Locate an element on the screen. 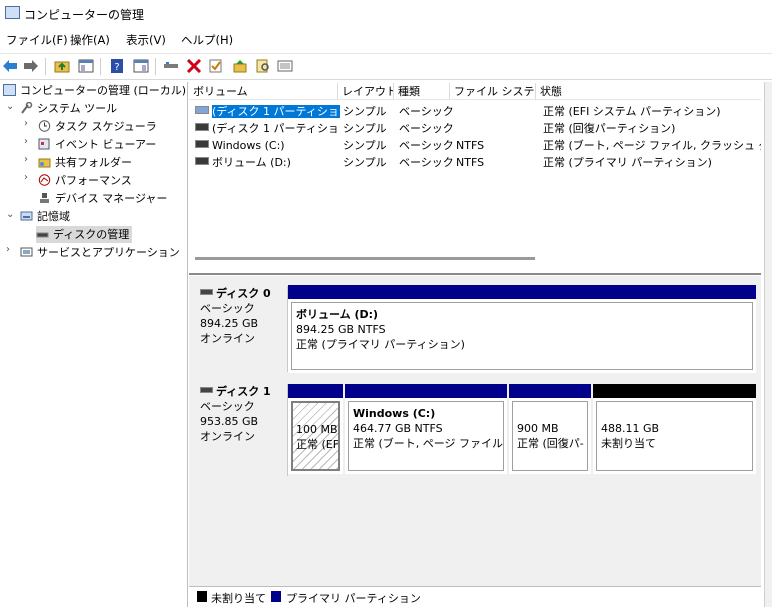 The width and height of the screenshot is (772, 608). menu-action: 操作(A) is located at coordinates (90, 40).